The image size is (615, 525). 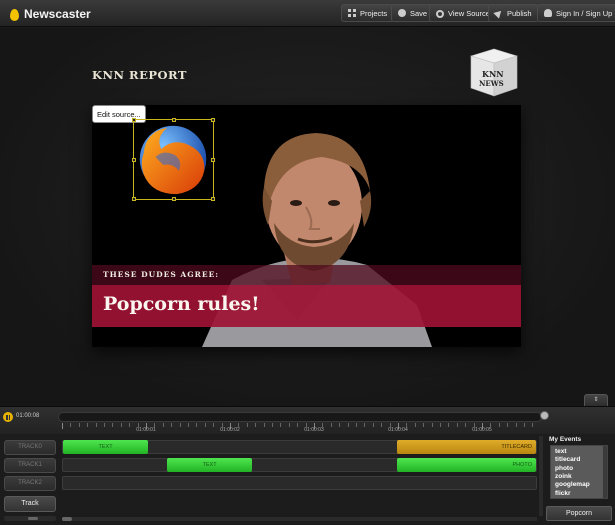 I want to click on resize-handle-n, so click(x=174, y=120).